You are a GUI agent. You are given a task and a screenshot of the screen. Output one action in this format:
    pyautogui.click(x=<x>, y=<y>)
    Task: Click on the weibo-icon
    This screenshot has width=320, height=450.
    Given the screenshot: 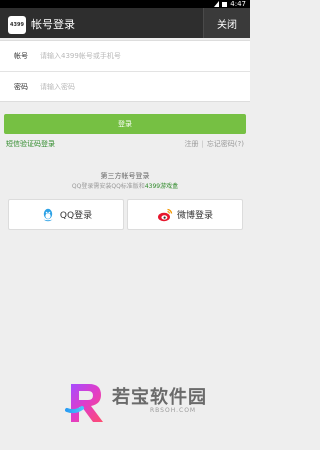 What is the action you would take?
    pyautogui.click(x=165, y=214)
    